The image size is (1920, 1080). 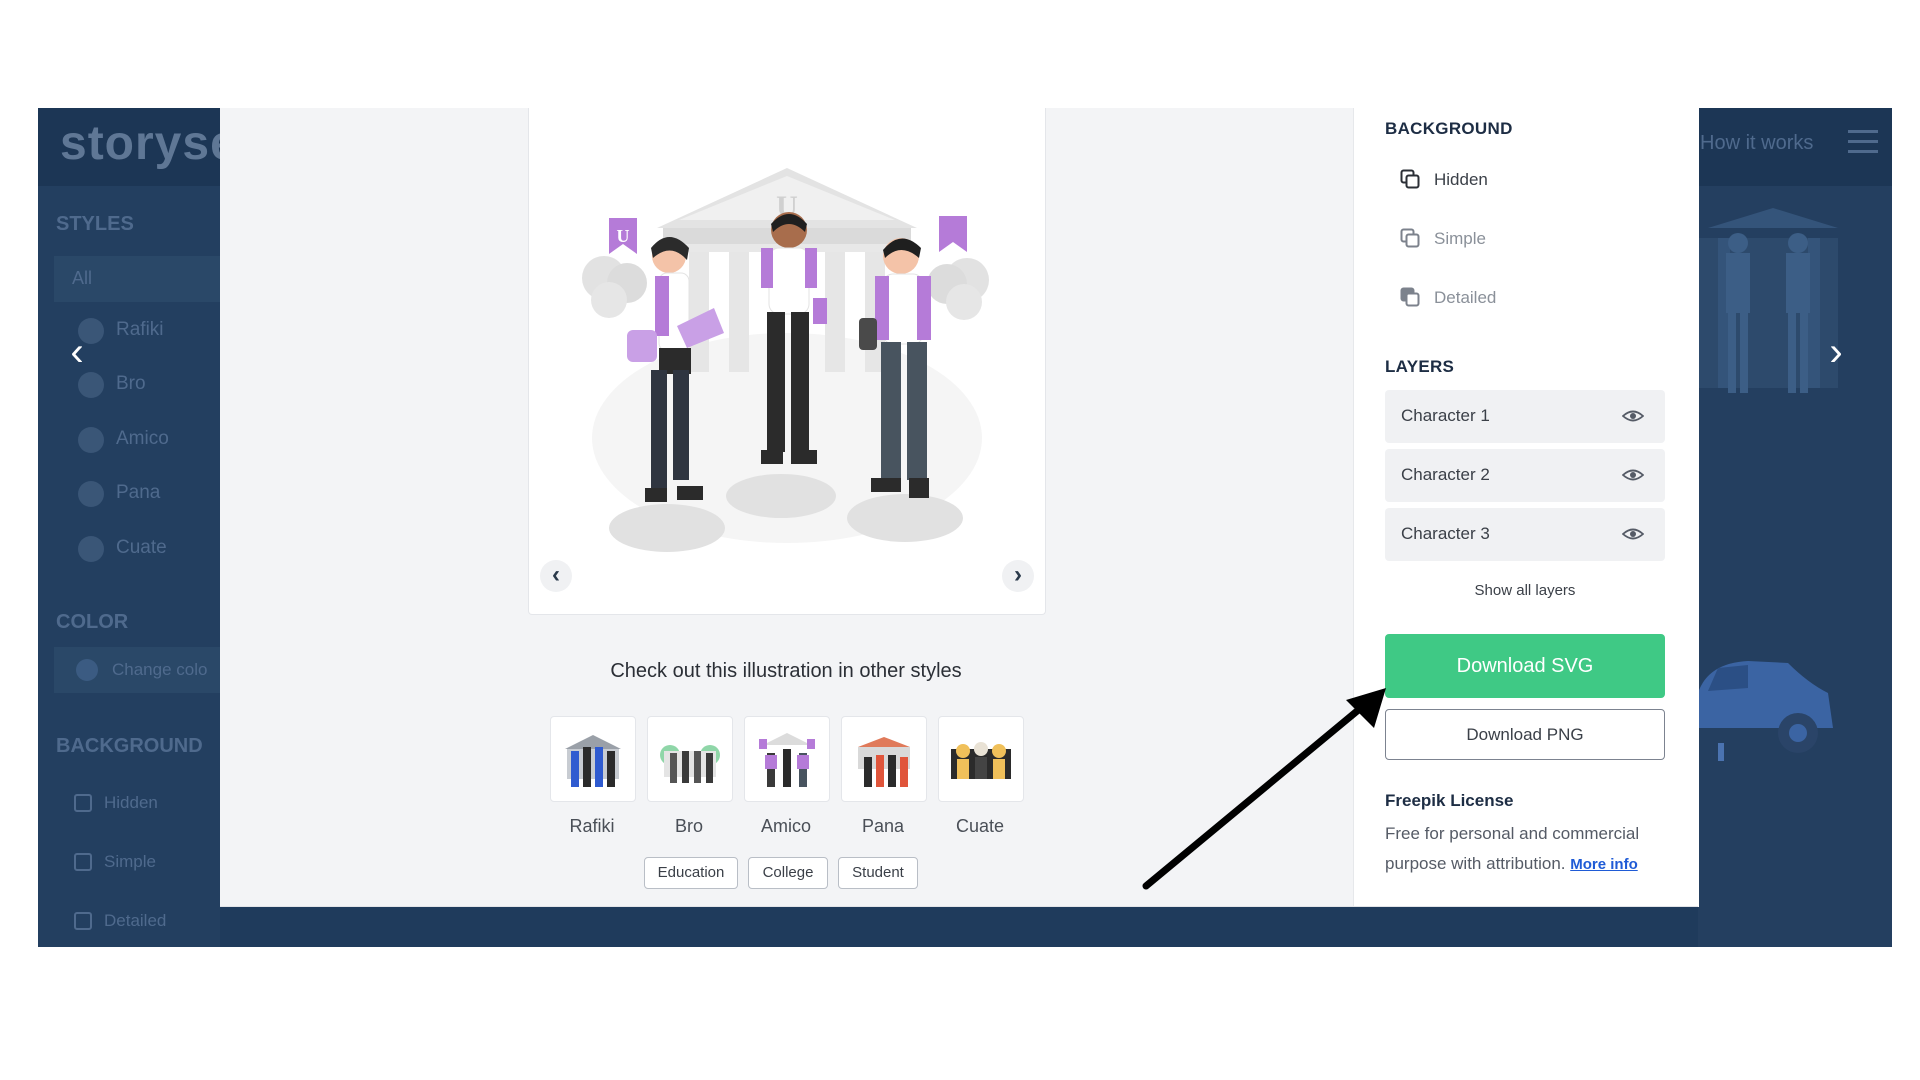 What do you see at coordinates (141, 547) in the screenshot?
I see `background-style-label: Cuate` at bounding box center [141, 547].